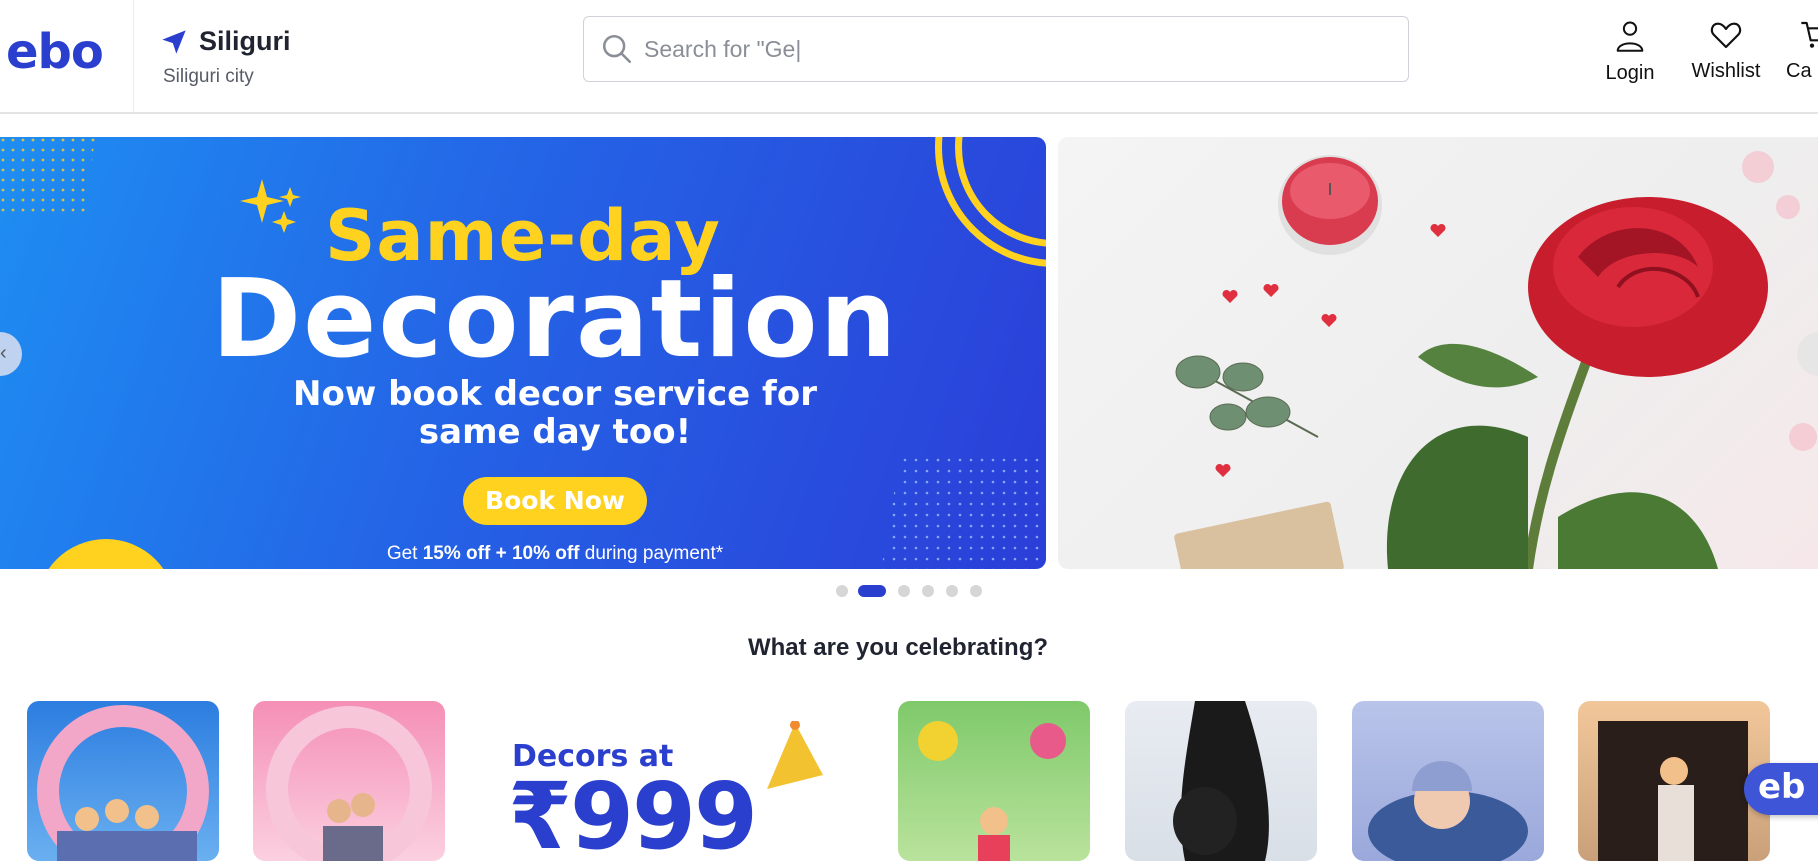 The height and width of the screenshot is (861, 1818). What do you see at coordinates (404, 553) in the screenshot?
I see `footnote-prefix: Get` at bounding box center [404, 553].